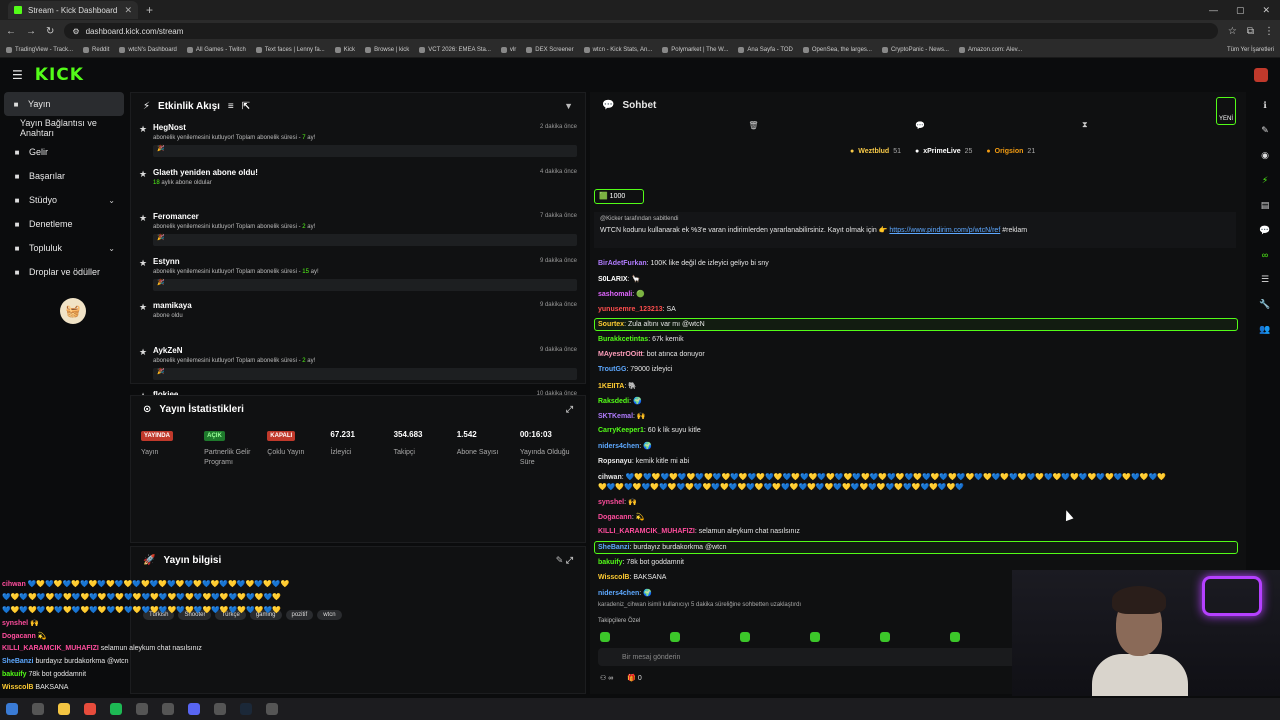 This screenshot has width=1280, height=720. I want to click on chat-username: Dogacann, so click(615, 517).